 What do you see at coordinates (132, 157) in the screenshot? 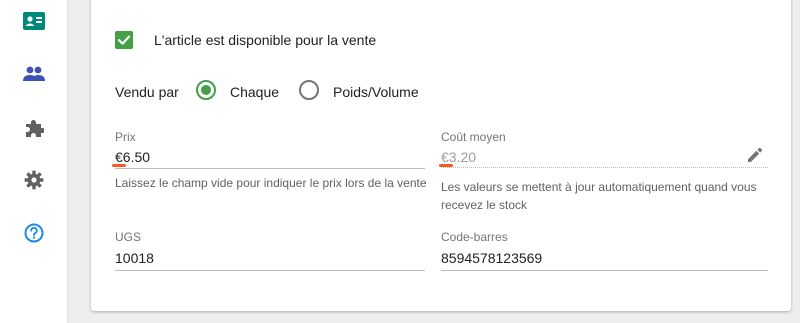
I see `price-input: €6.50` at bounding box center [132, 157].